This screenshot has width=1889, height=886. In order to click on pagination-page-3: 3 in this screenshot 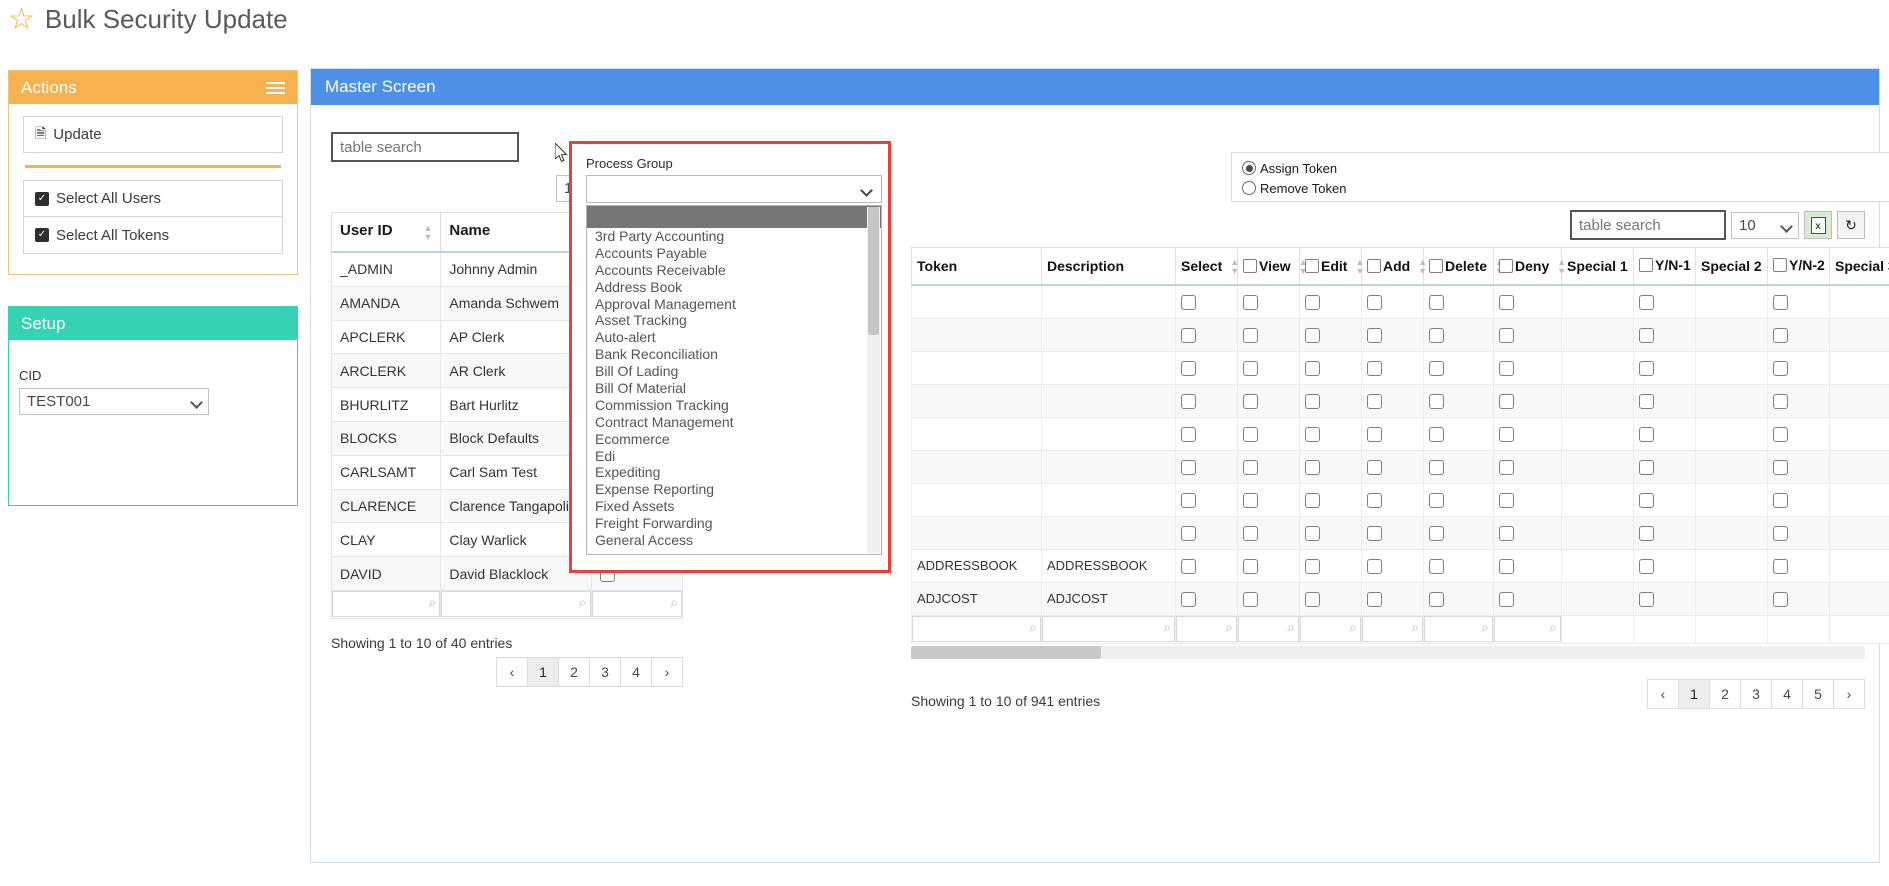, I will do `click(1756, 693)`.